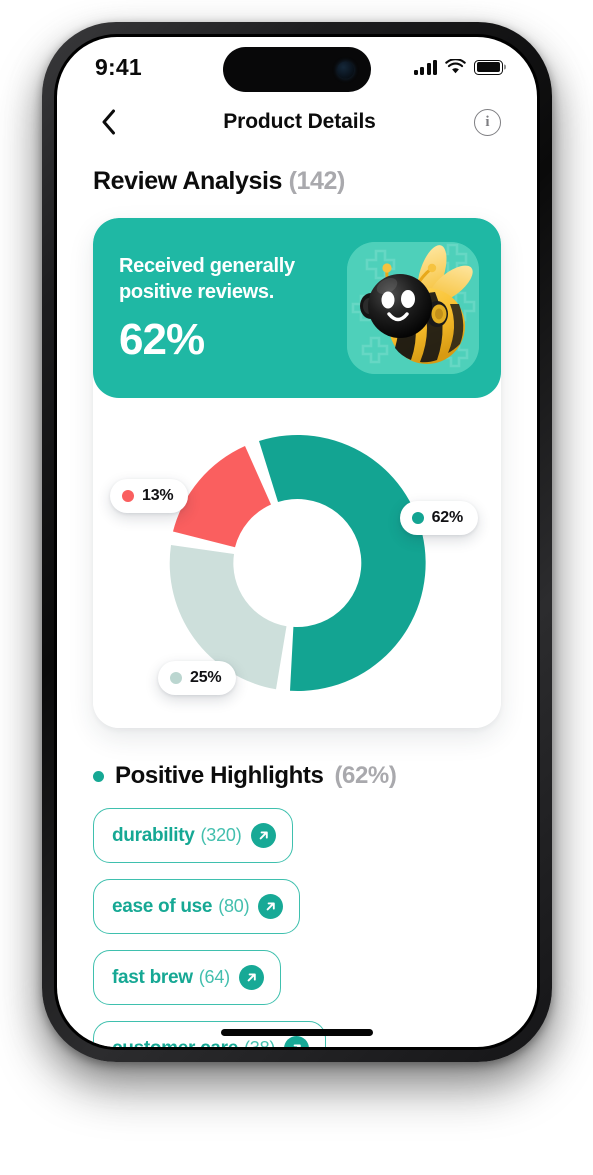  I want to click on chip-label: ease of use, so click(162, 906).